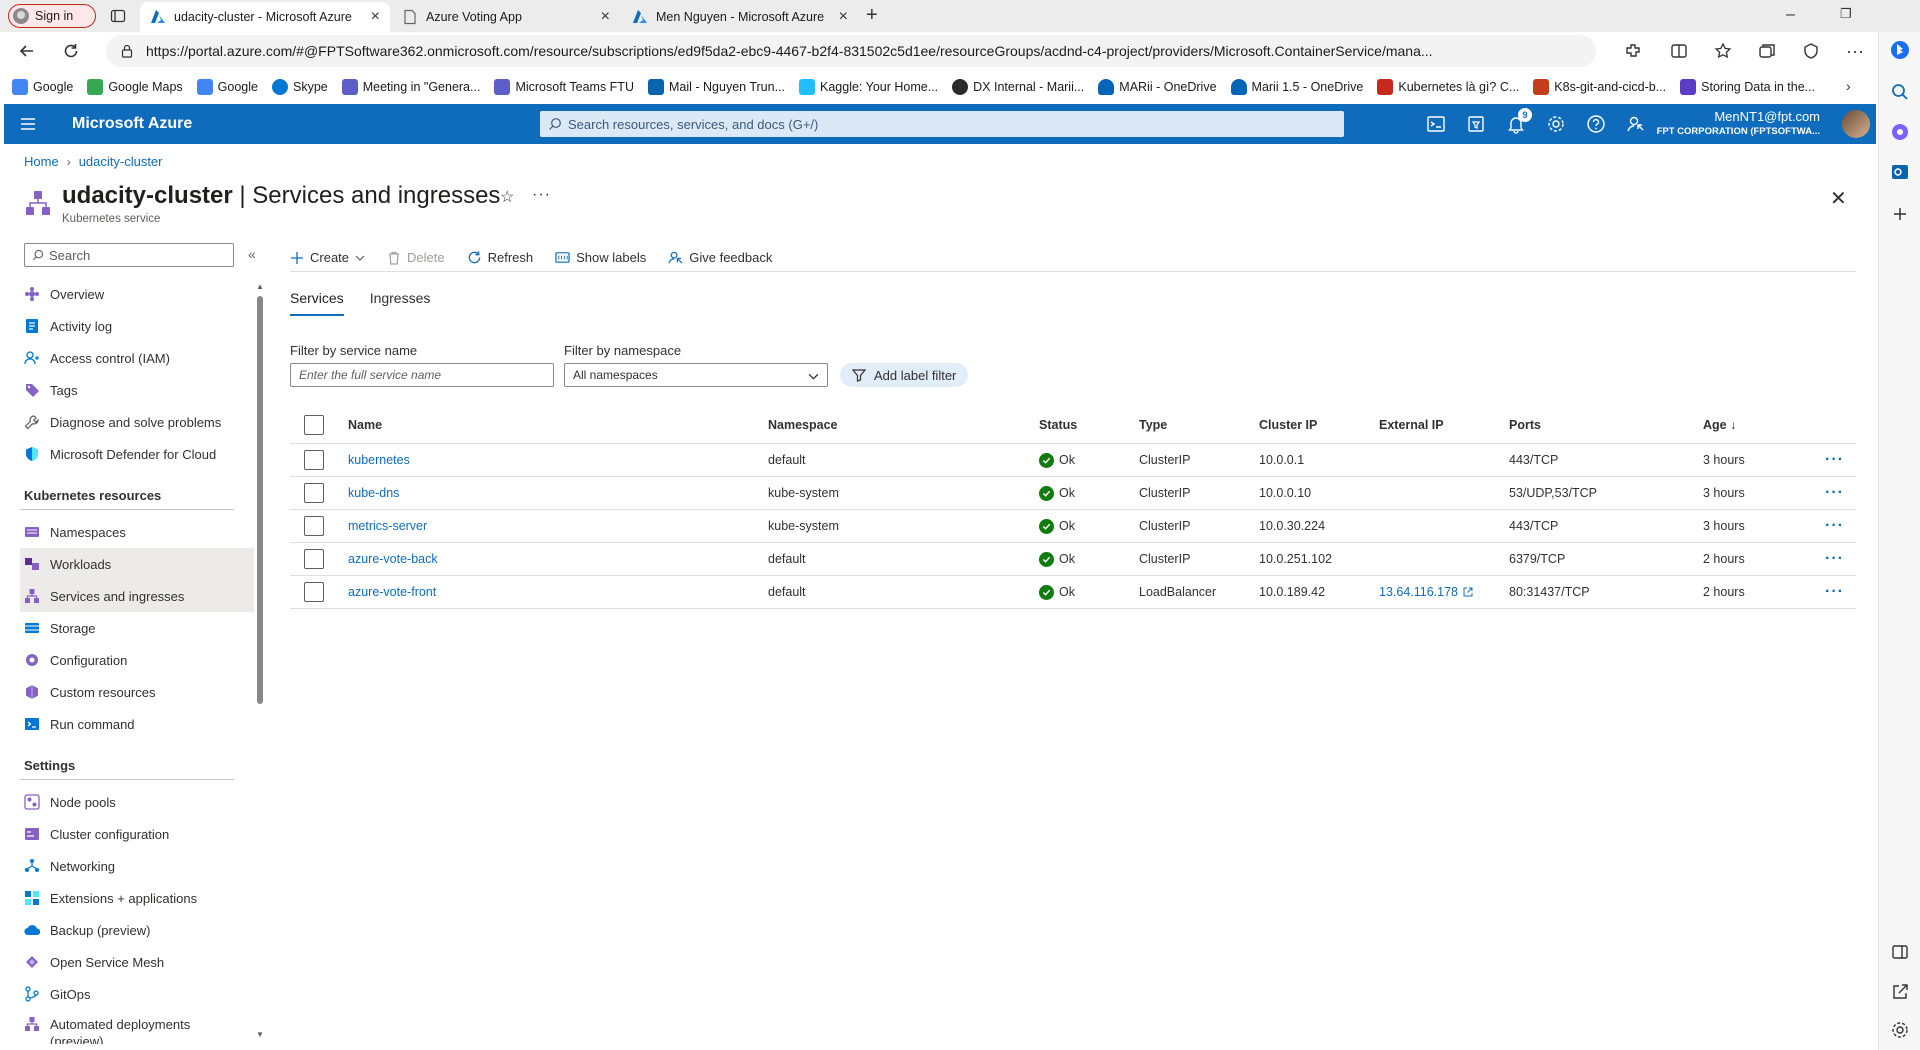  Describe the element at coordinates (1411, 424) in the screenshot. I see `col-header-external-ip: External IP` at that location.